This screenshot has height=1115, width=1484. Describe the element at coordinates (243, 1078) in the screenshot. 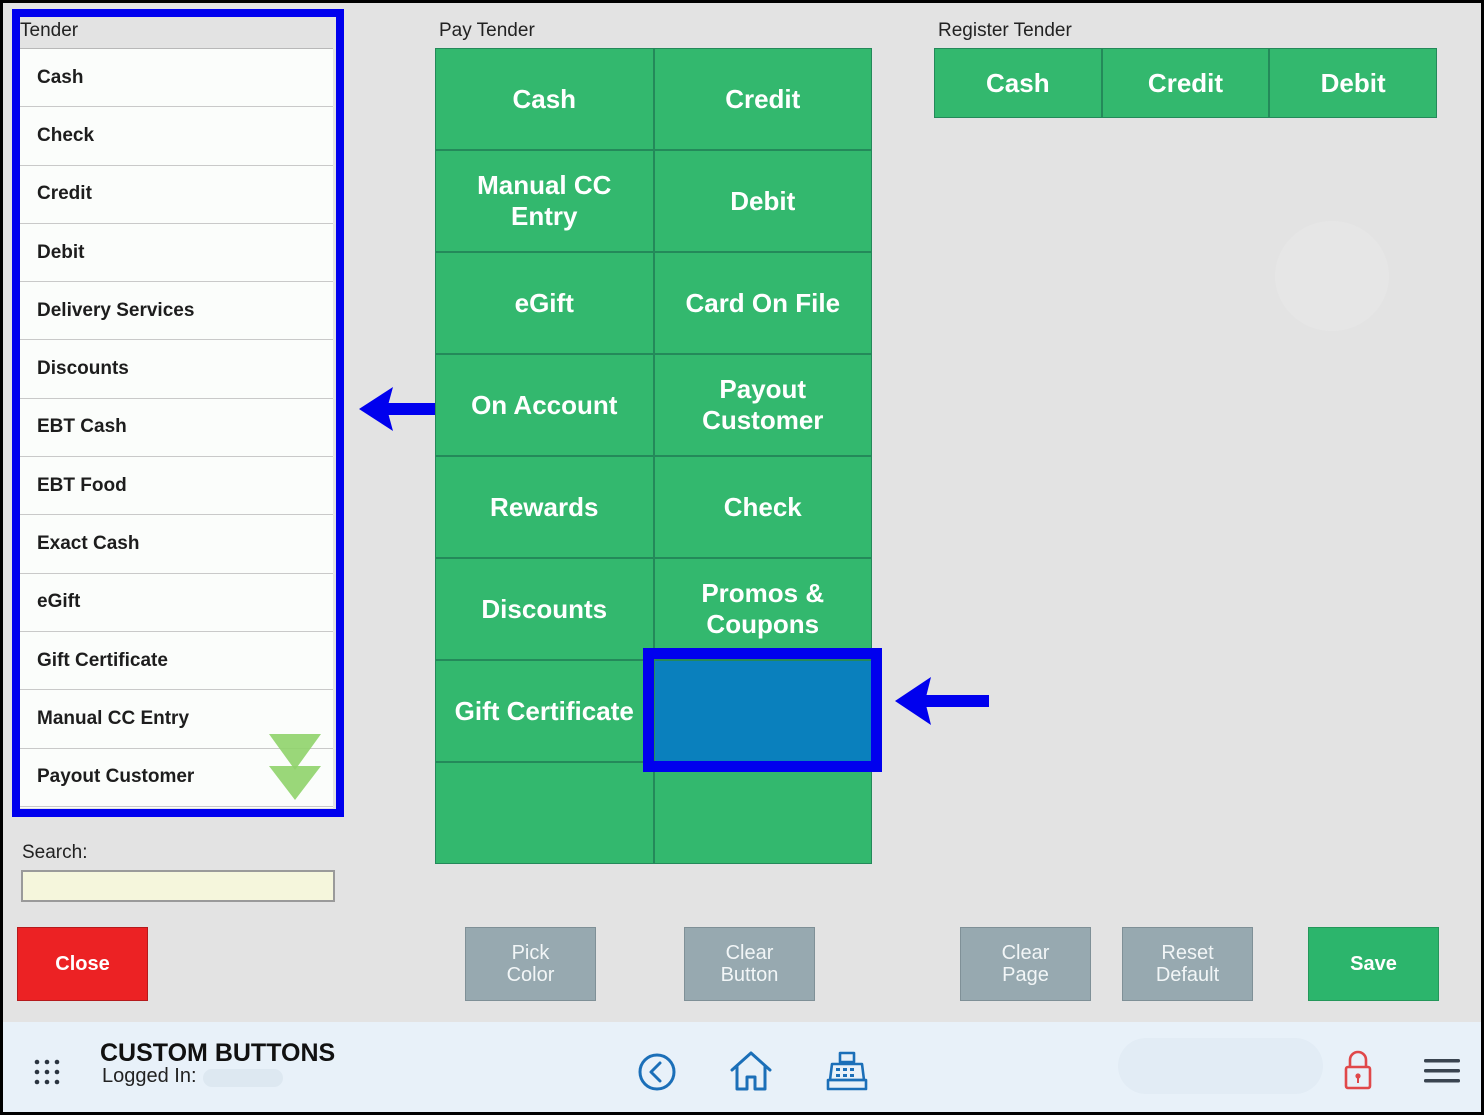

I see `logged-in-user` at that location.